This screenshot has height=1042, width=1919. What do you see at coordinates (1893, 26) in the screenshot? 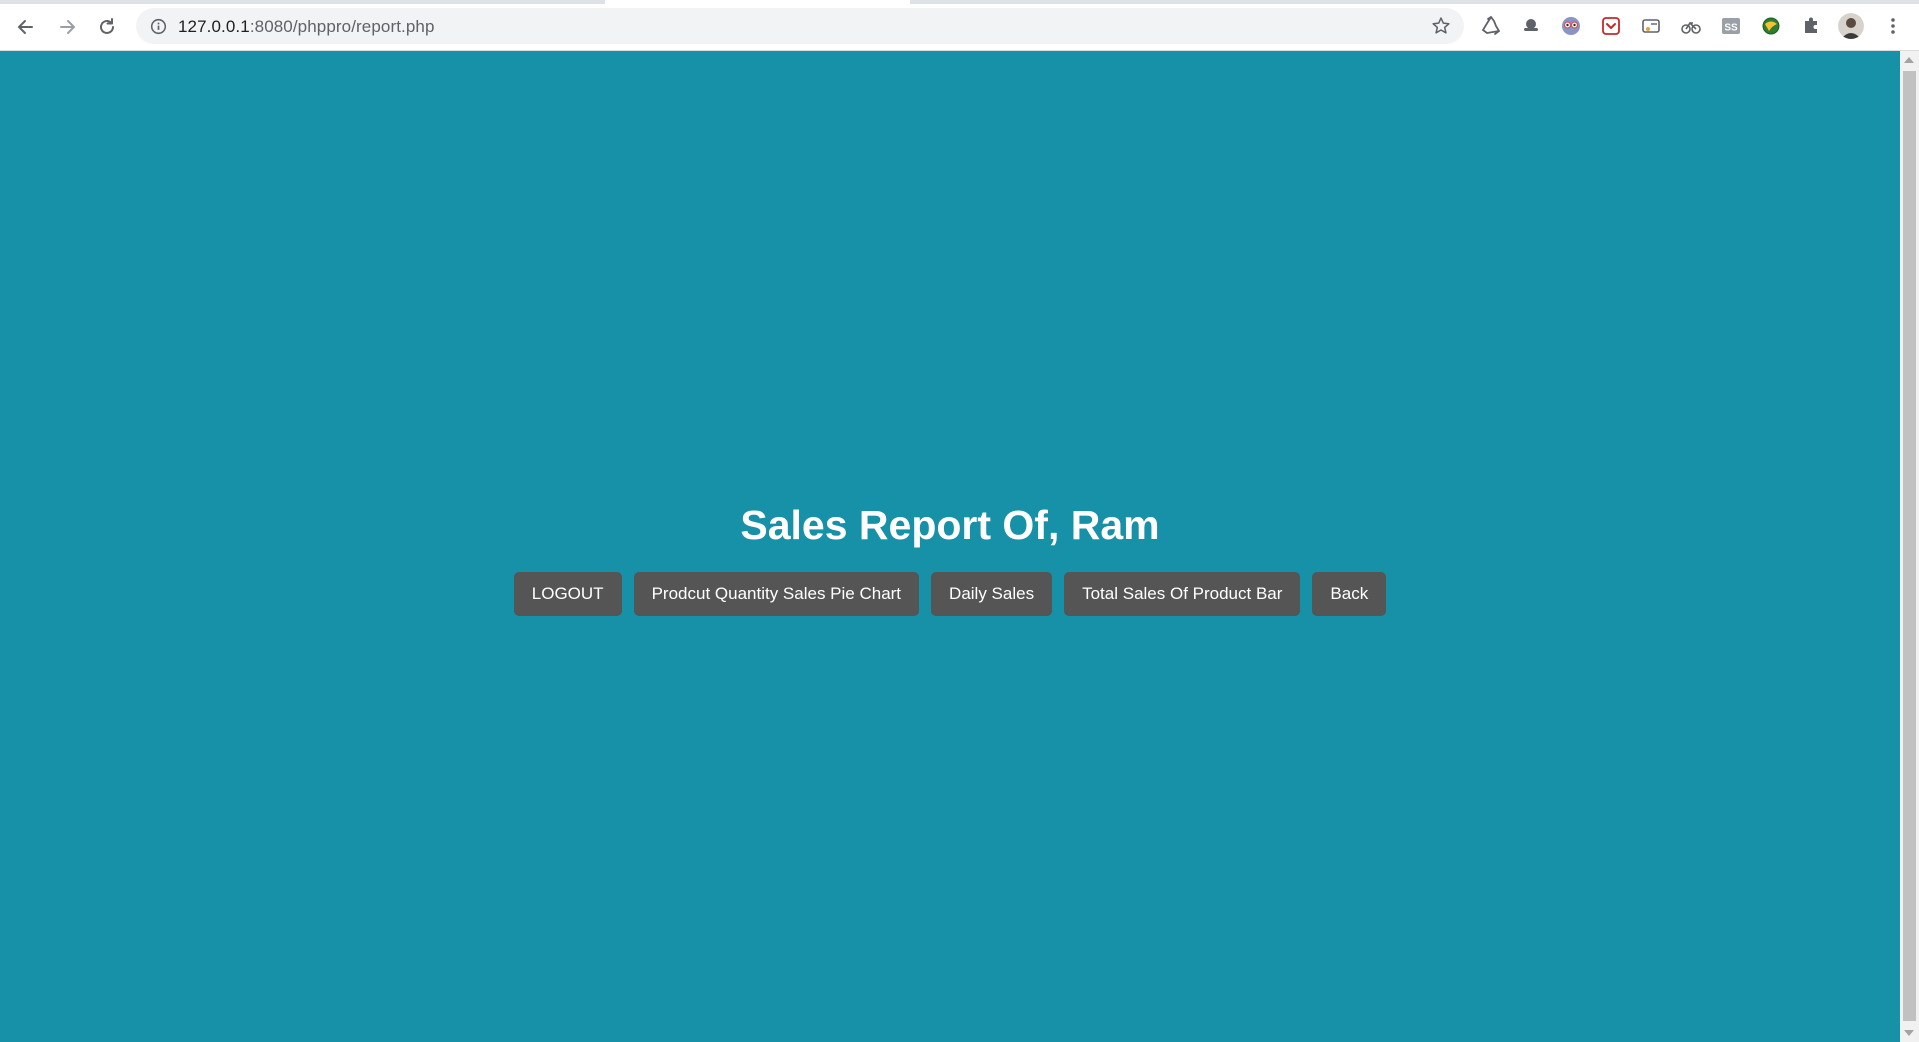
I see `kebab-menu-icon` at bounding box center [1893, 26].